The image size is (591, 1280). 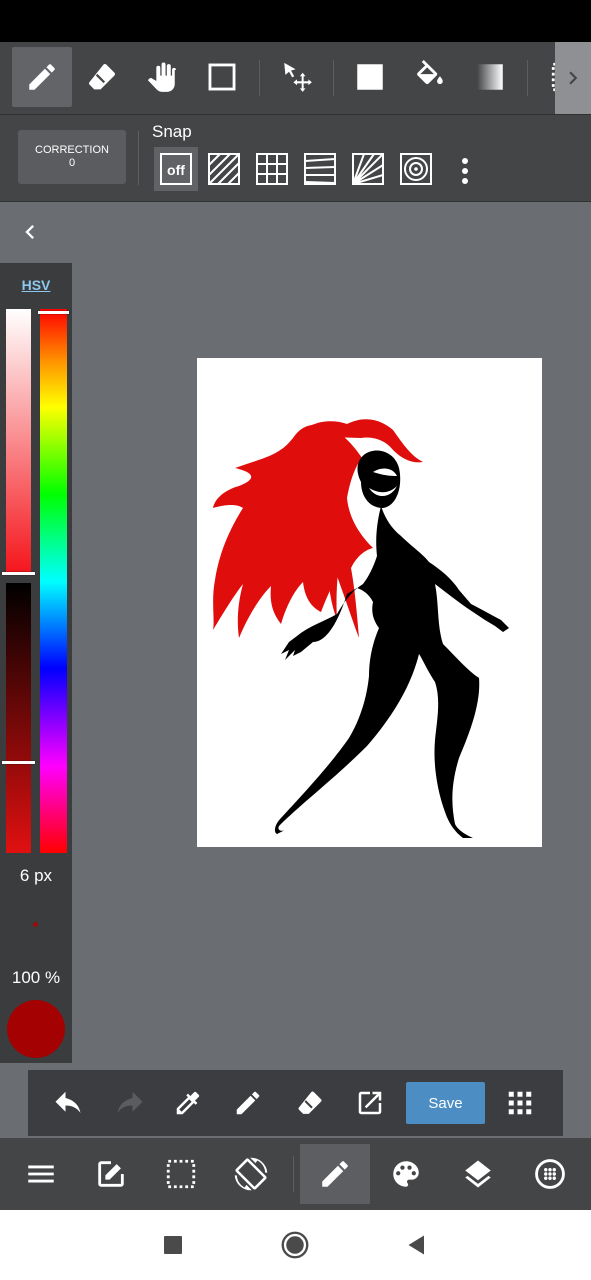 What do you see at coordinates (18, 581) in the screenshot?
I see `saturation-value-bar` at bounding box center [18, 581].